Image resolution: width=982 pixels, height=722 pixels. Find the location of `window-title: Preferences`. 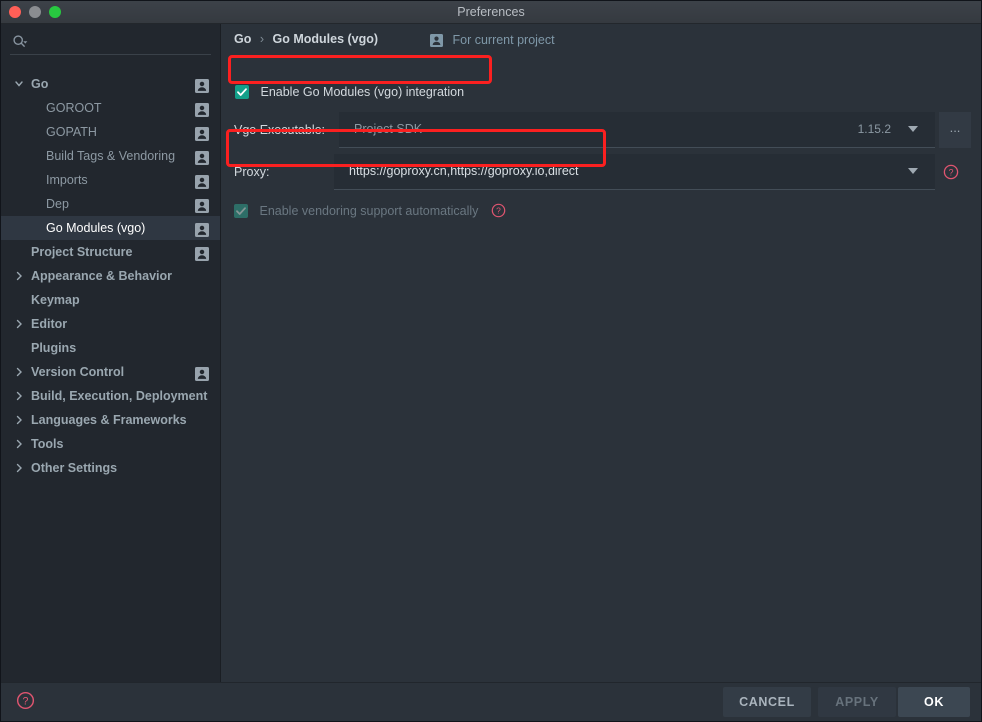

window-title: Preferences is located at coordinates (491, 12).